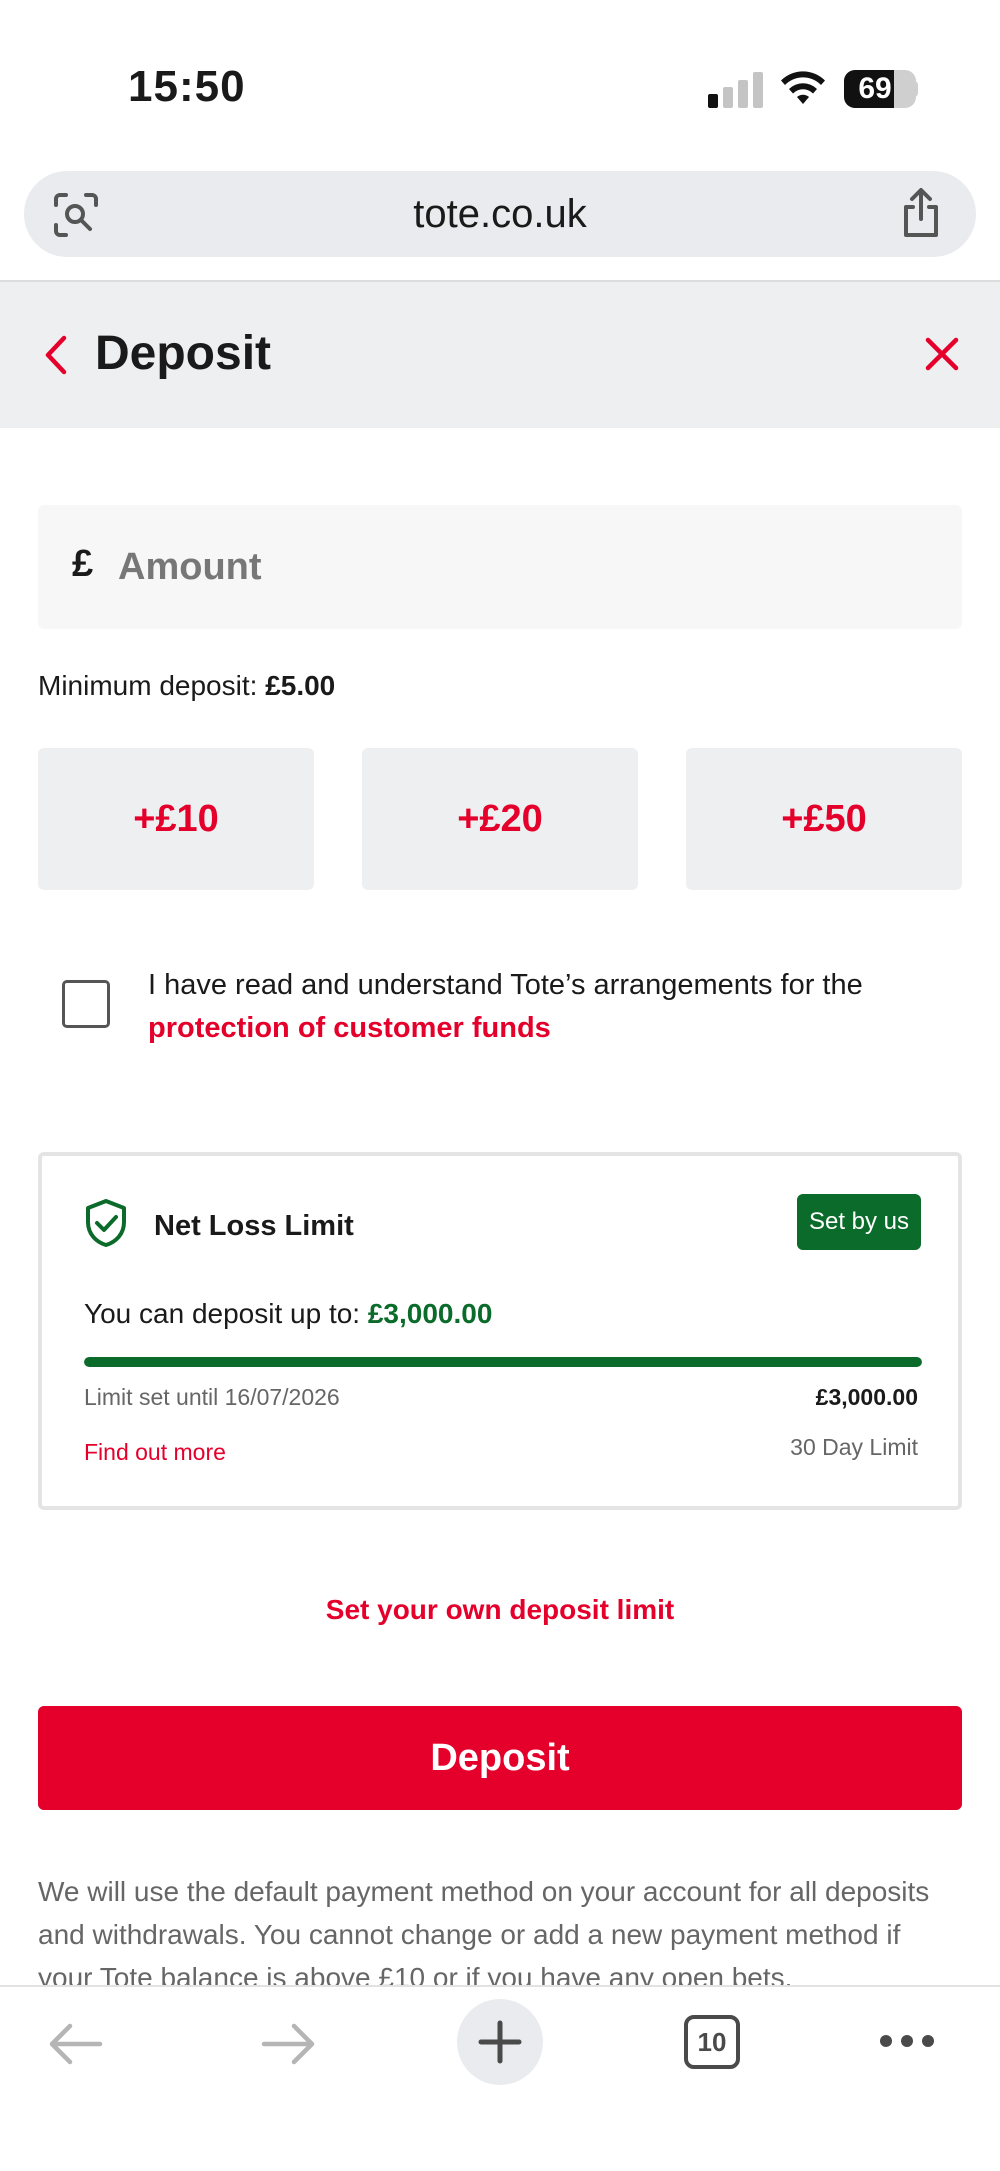 The image size is (1000, 2171). What do you see at coordinates (288, 2044) in the screenshot?
I see `arrow-right-icon` at bounding box center [288, 2044].